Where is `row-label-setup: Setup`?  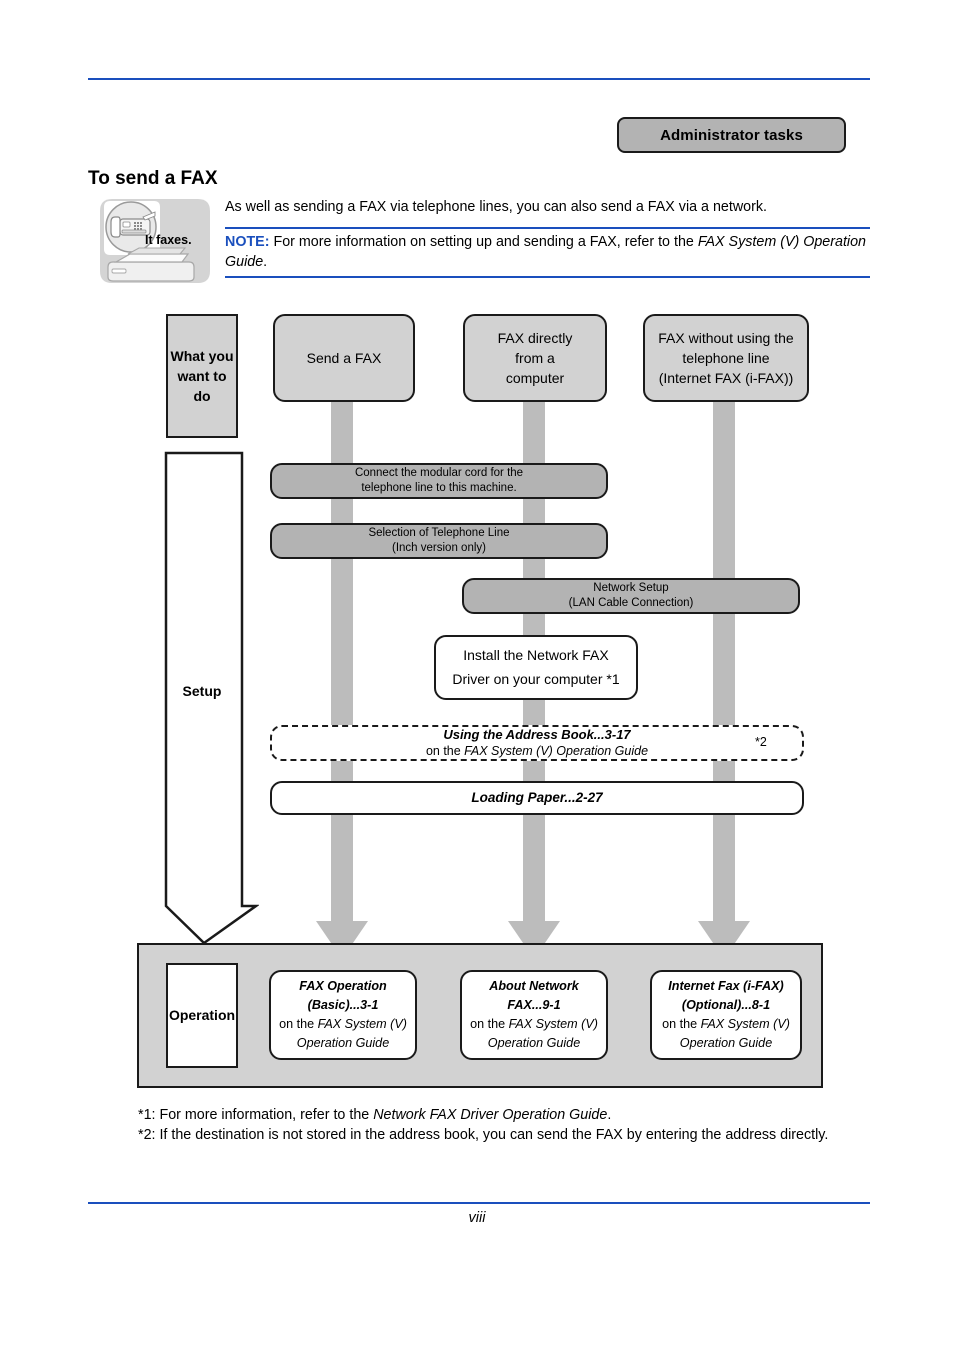 row-label-setup: Setup is located at coordinates (202, 691).